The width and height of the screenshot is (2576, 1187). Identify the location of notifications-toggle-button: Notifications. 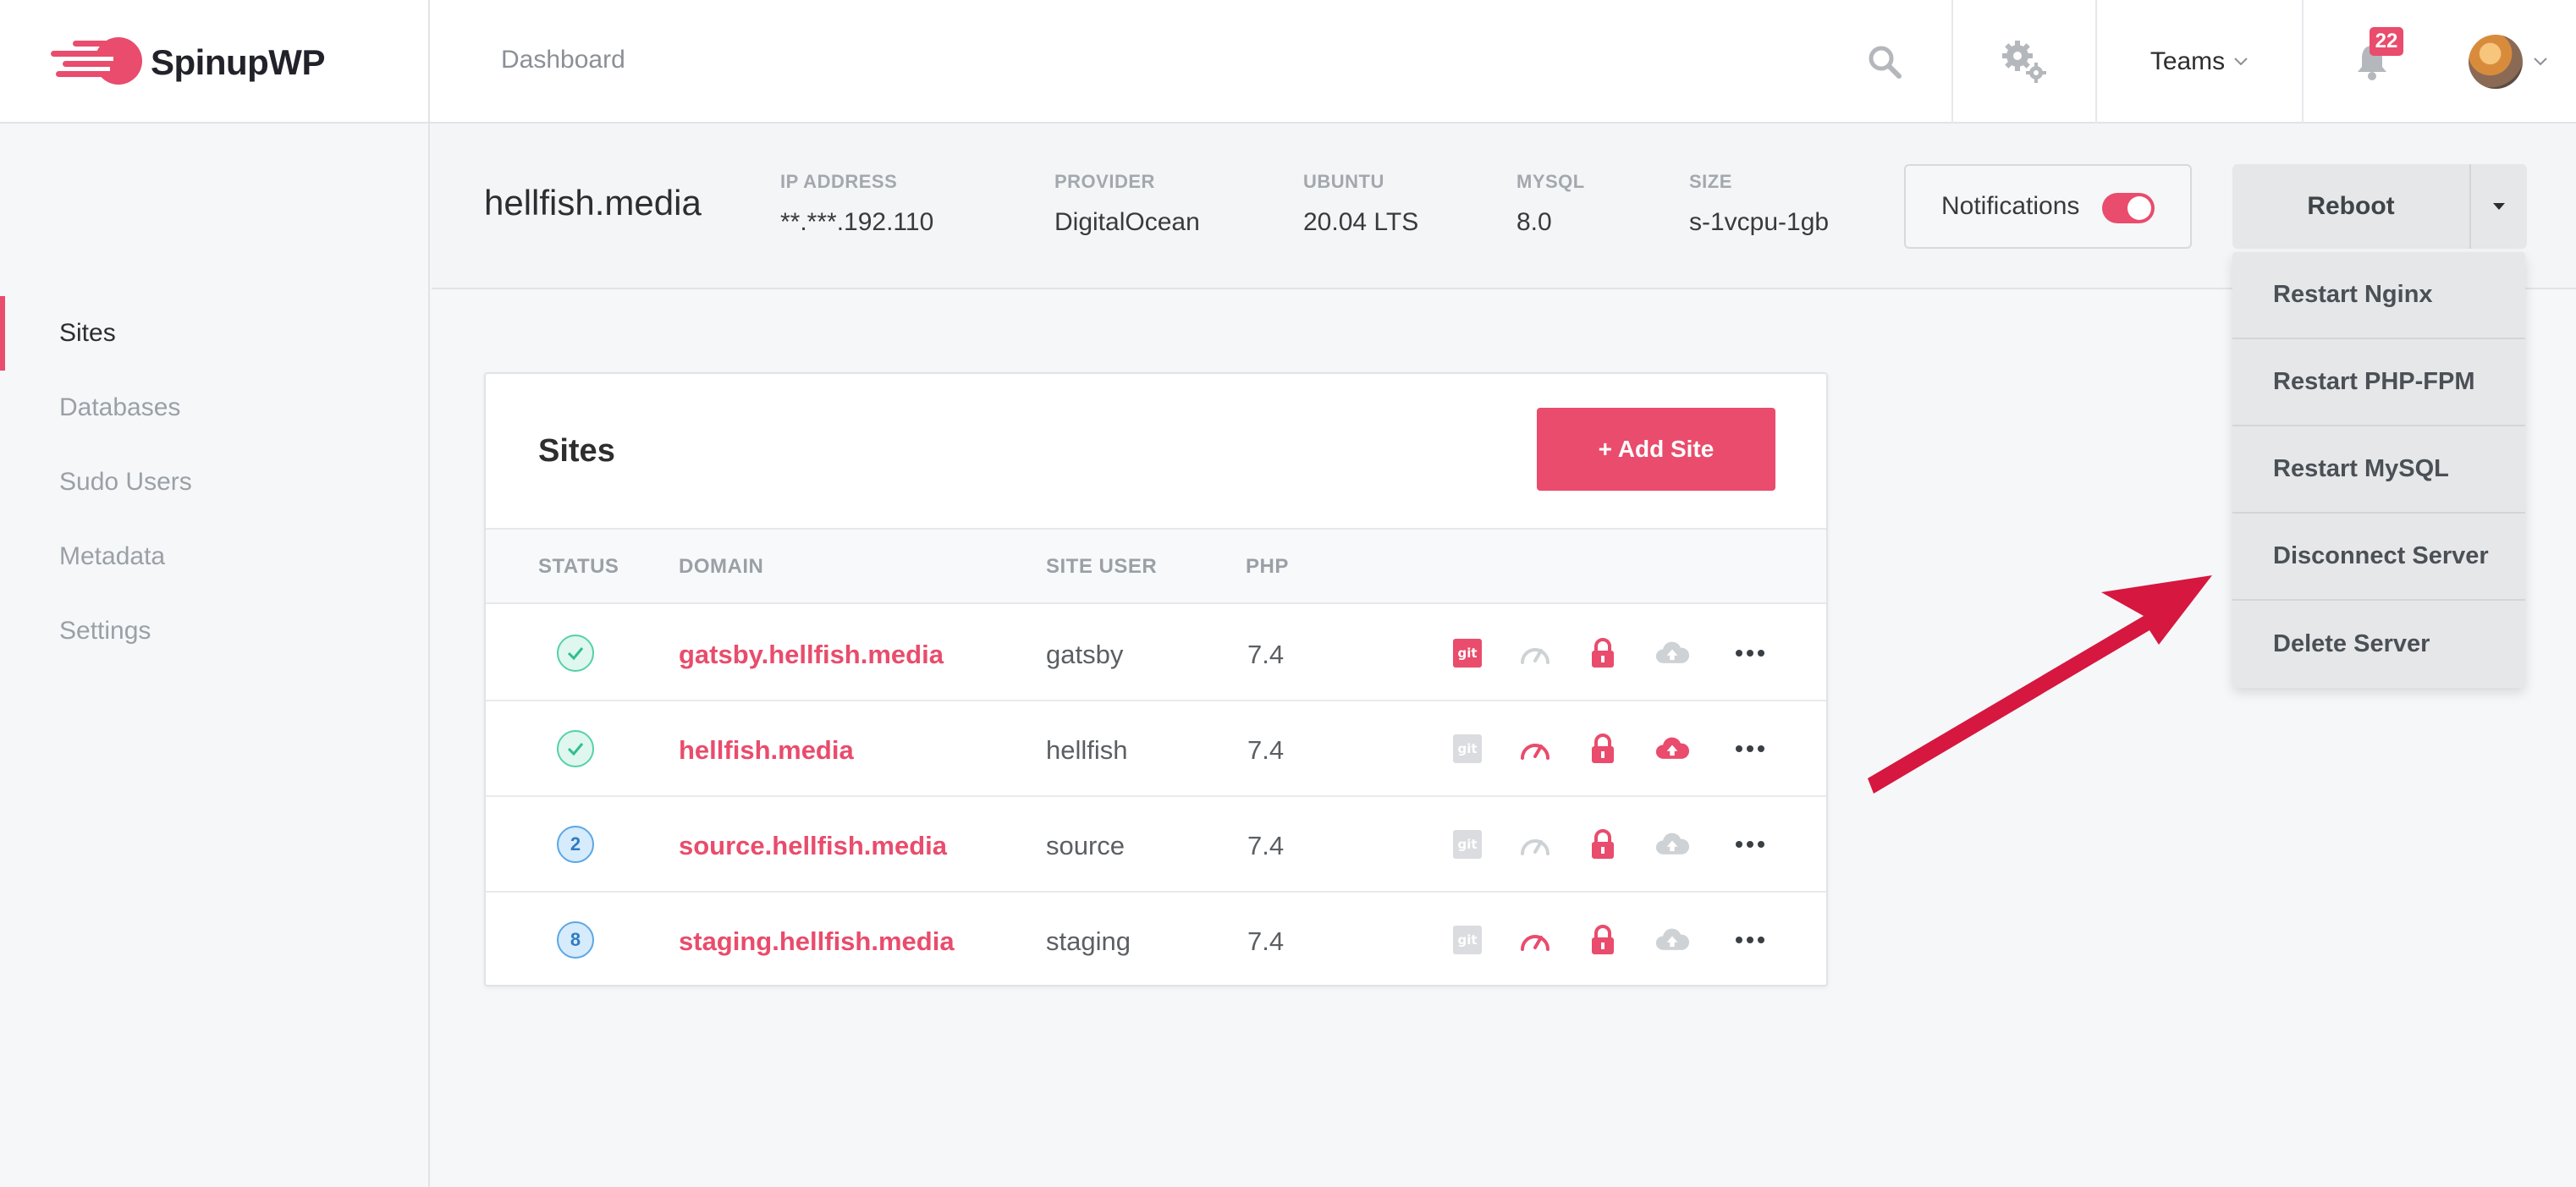
(2048, 206).